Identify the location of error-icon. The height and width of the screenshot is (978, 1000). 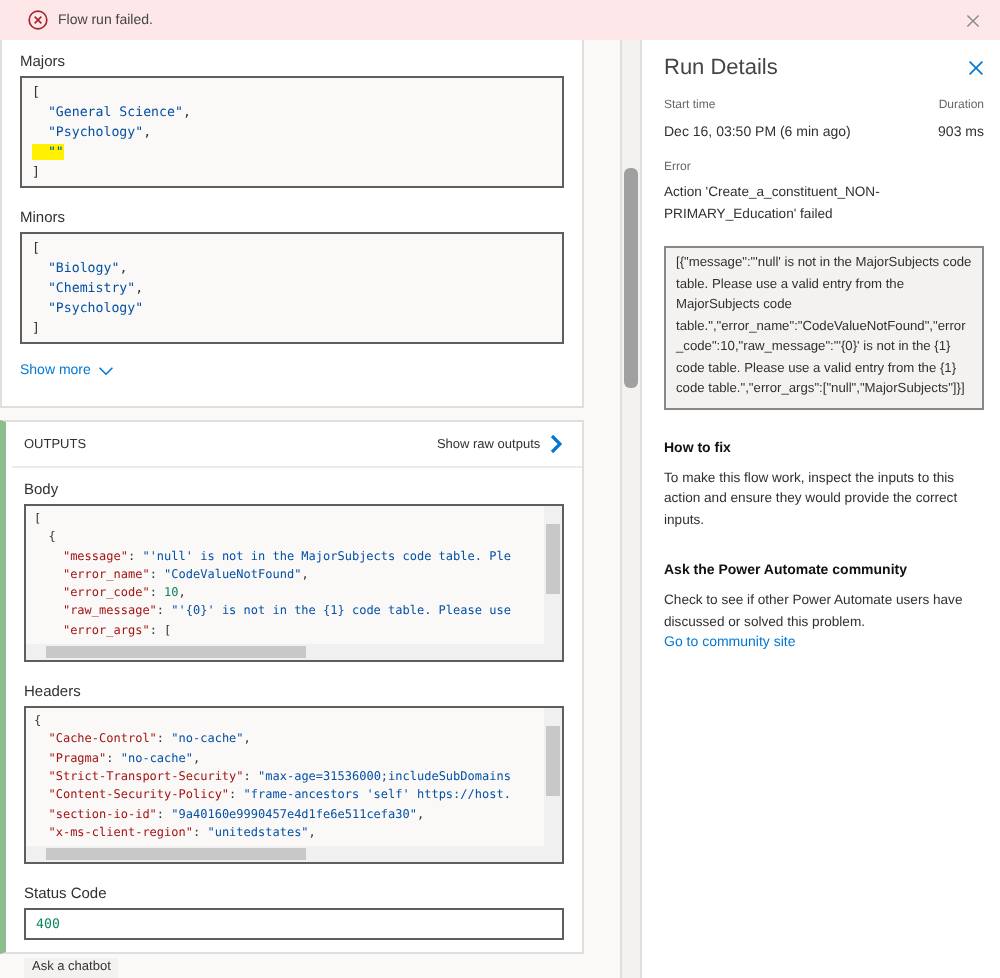
(38, 20).